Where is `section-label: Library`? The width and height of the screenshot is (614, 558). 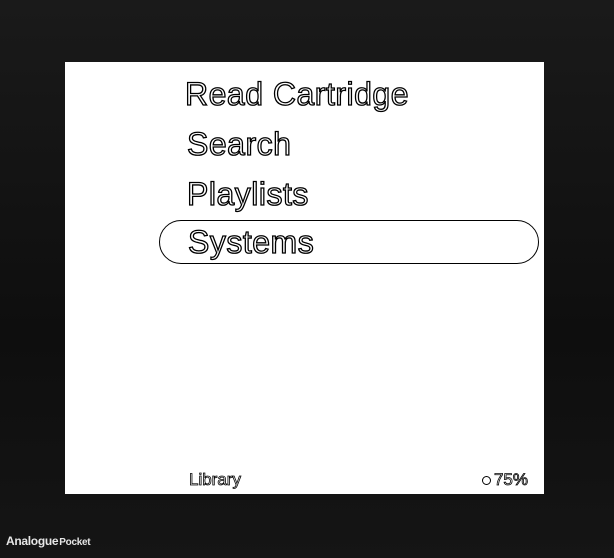
section-label: Library is located at coordinates (215, 480).